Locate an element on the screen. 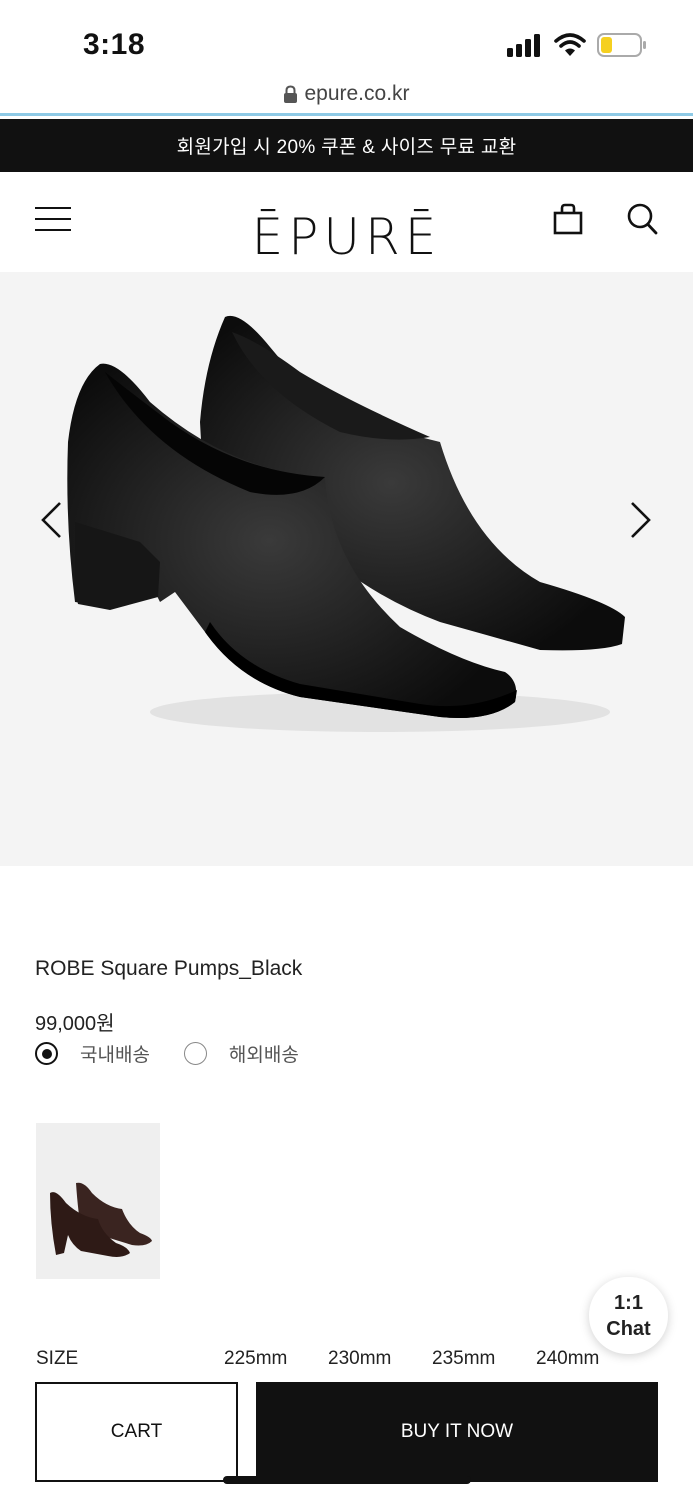  color-variant-thumbnail is located at coordinates (98, 1201).